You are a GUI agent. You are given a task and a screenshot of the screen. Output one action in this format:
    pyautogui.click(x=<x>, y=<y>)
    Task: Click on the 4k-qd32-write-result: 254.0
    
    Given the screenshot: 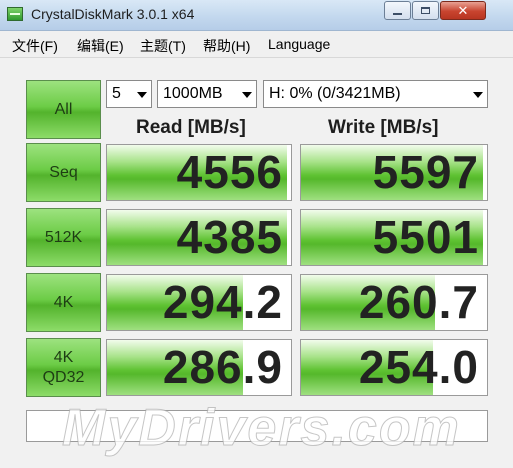 What is the action you would take?
    pyautogui.click(x=394, y=367)
    